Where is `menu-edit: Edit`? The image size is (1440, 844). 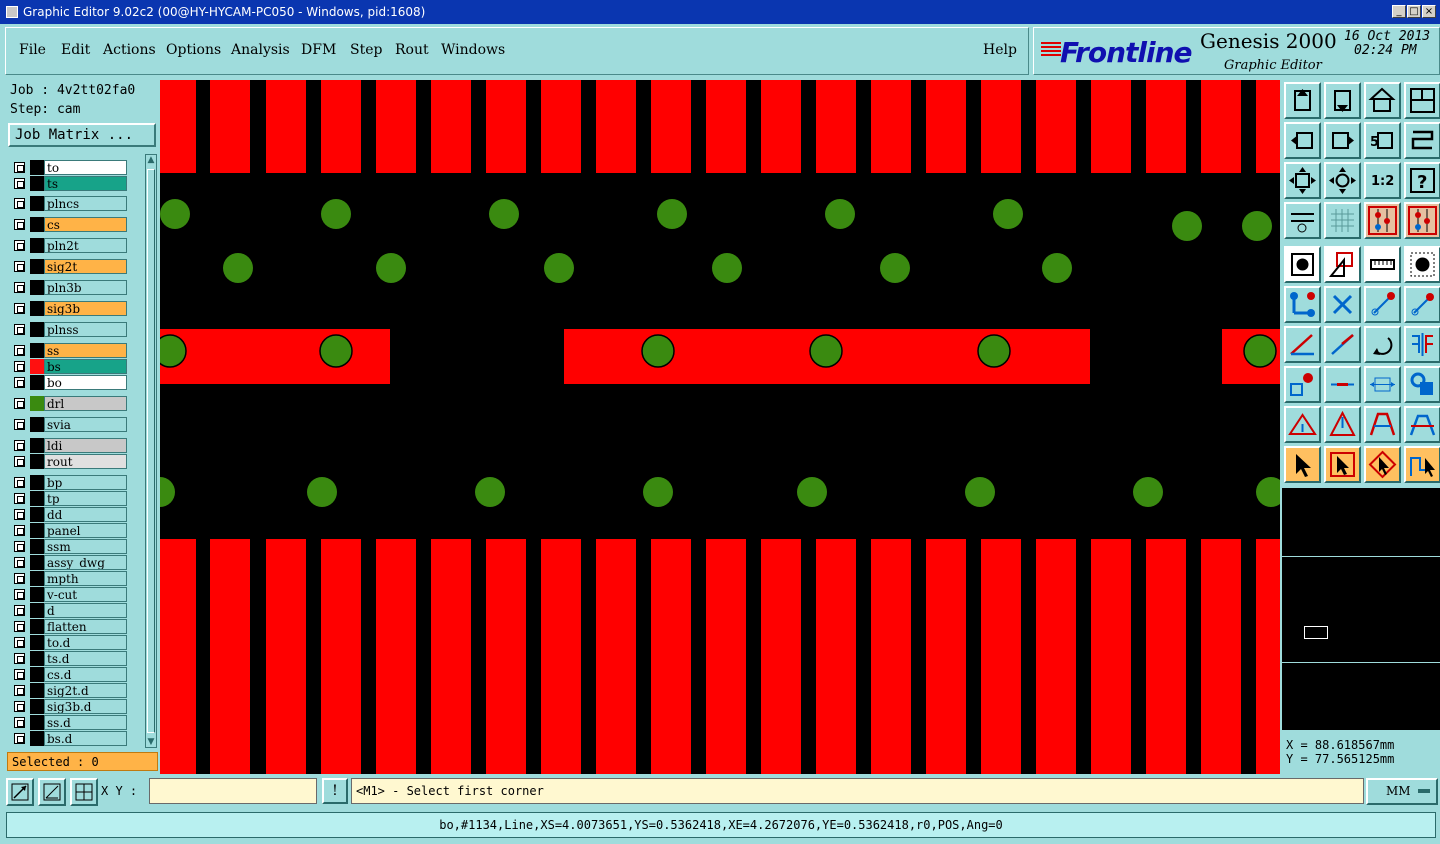
menu-edit: Edit is located at coordinates (75, 50).